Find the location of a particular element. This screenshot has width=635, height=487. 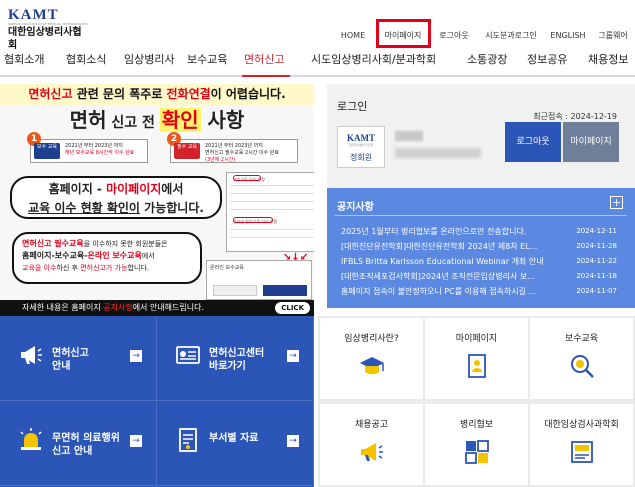

quick-bulletin: 병리협보 is located at coordinates (476, 444).